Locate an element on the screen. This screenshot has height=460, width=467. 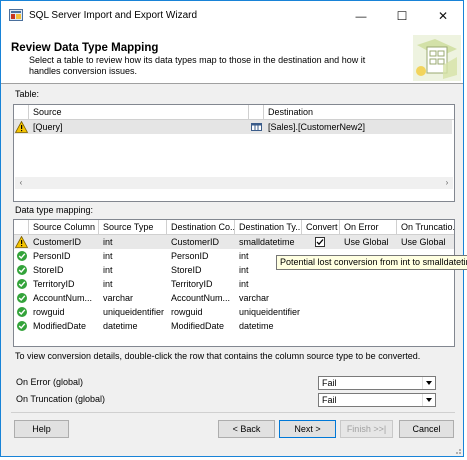
scroll-left-arrow: ‹ is located at coordinates (21, 183).